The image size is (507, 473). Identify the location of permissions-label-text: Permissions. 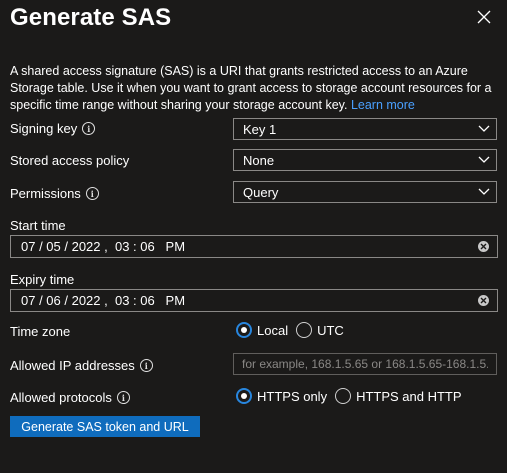
(45, 193).